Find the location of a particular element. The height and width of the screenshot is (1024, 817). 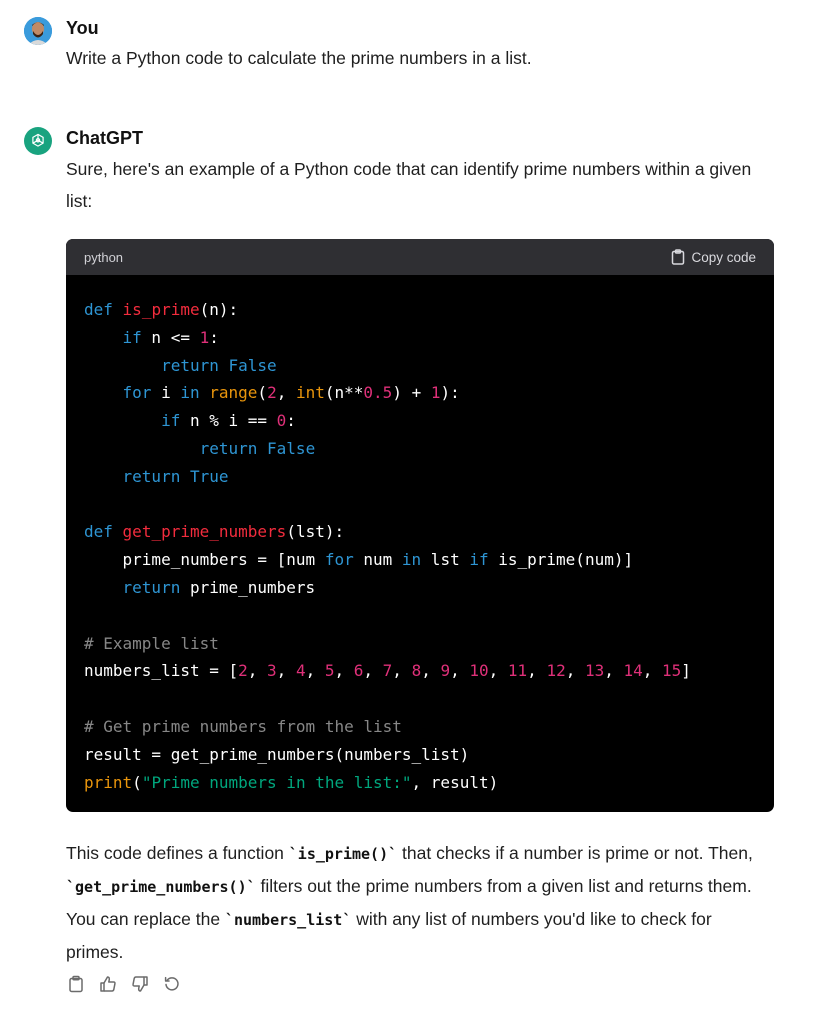

inline-code-is-prime: `is_prime()` is located at coordinates (343, 854).